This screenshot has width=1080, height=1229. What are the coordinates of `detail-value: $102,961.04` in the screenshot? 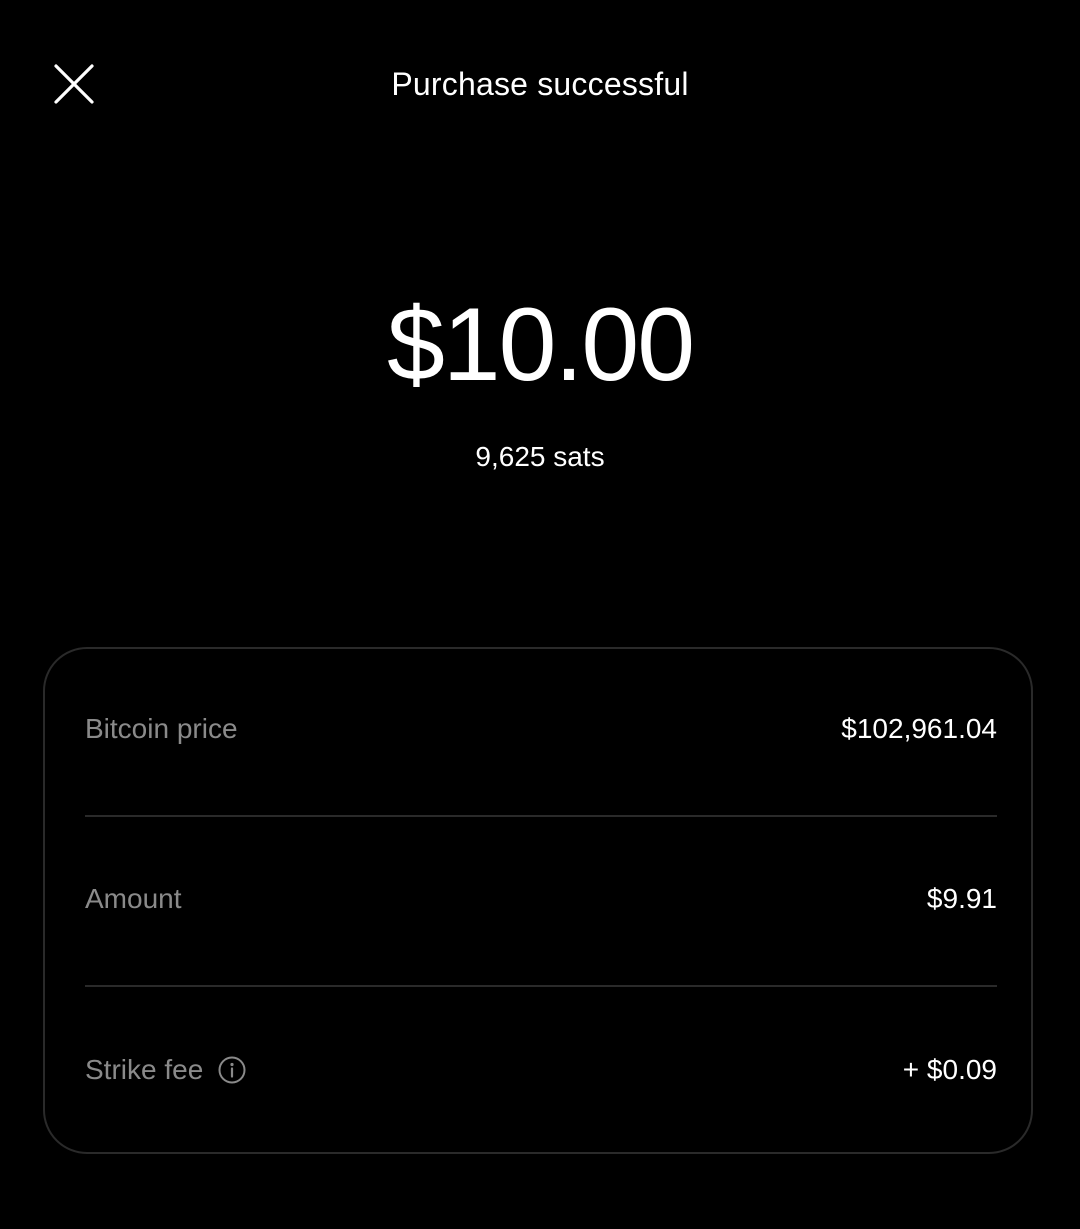 It's located at (919, 728).